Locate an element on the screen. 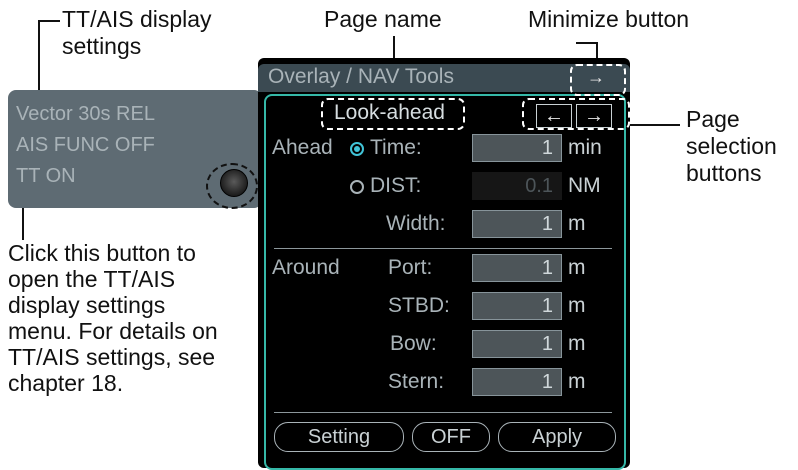  time-label: Time: is located at coordinates (396, 147).